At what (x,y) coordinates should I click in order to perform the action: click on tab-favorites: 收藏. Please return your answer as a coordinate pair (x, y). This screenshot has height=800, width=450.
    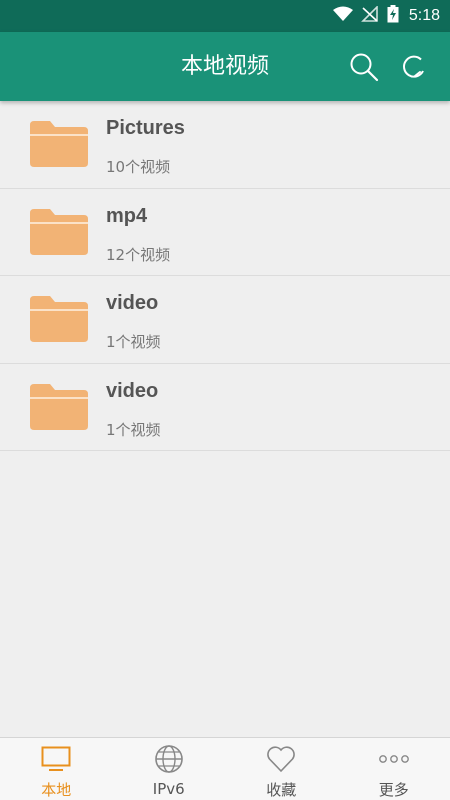
    Looking at the image, I should click on (281, 769).